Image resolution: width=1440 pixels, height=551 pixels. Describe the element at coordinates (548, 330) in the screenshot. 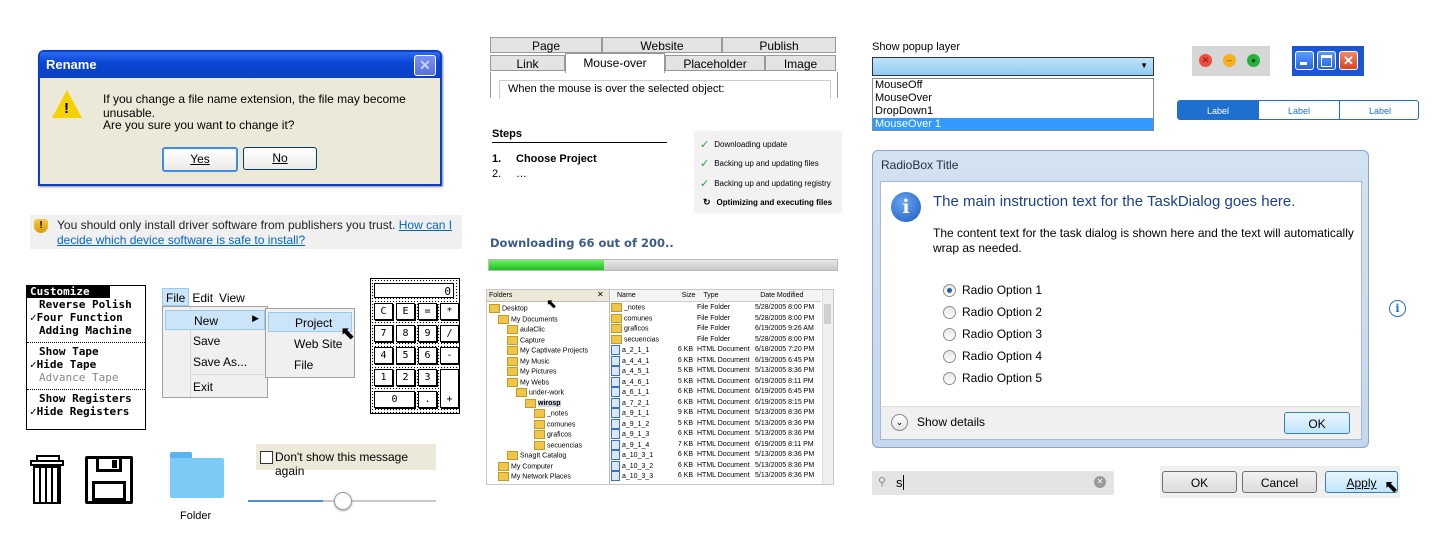

I see `tree-item: aulaClic` at that location.